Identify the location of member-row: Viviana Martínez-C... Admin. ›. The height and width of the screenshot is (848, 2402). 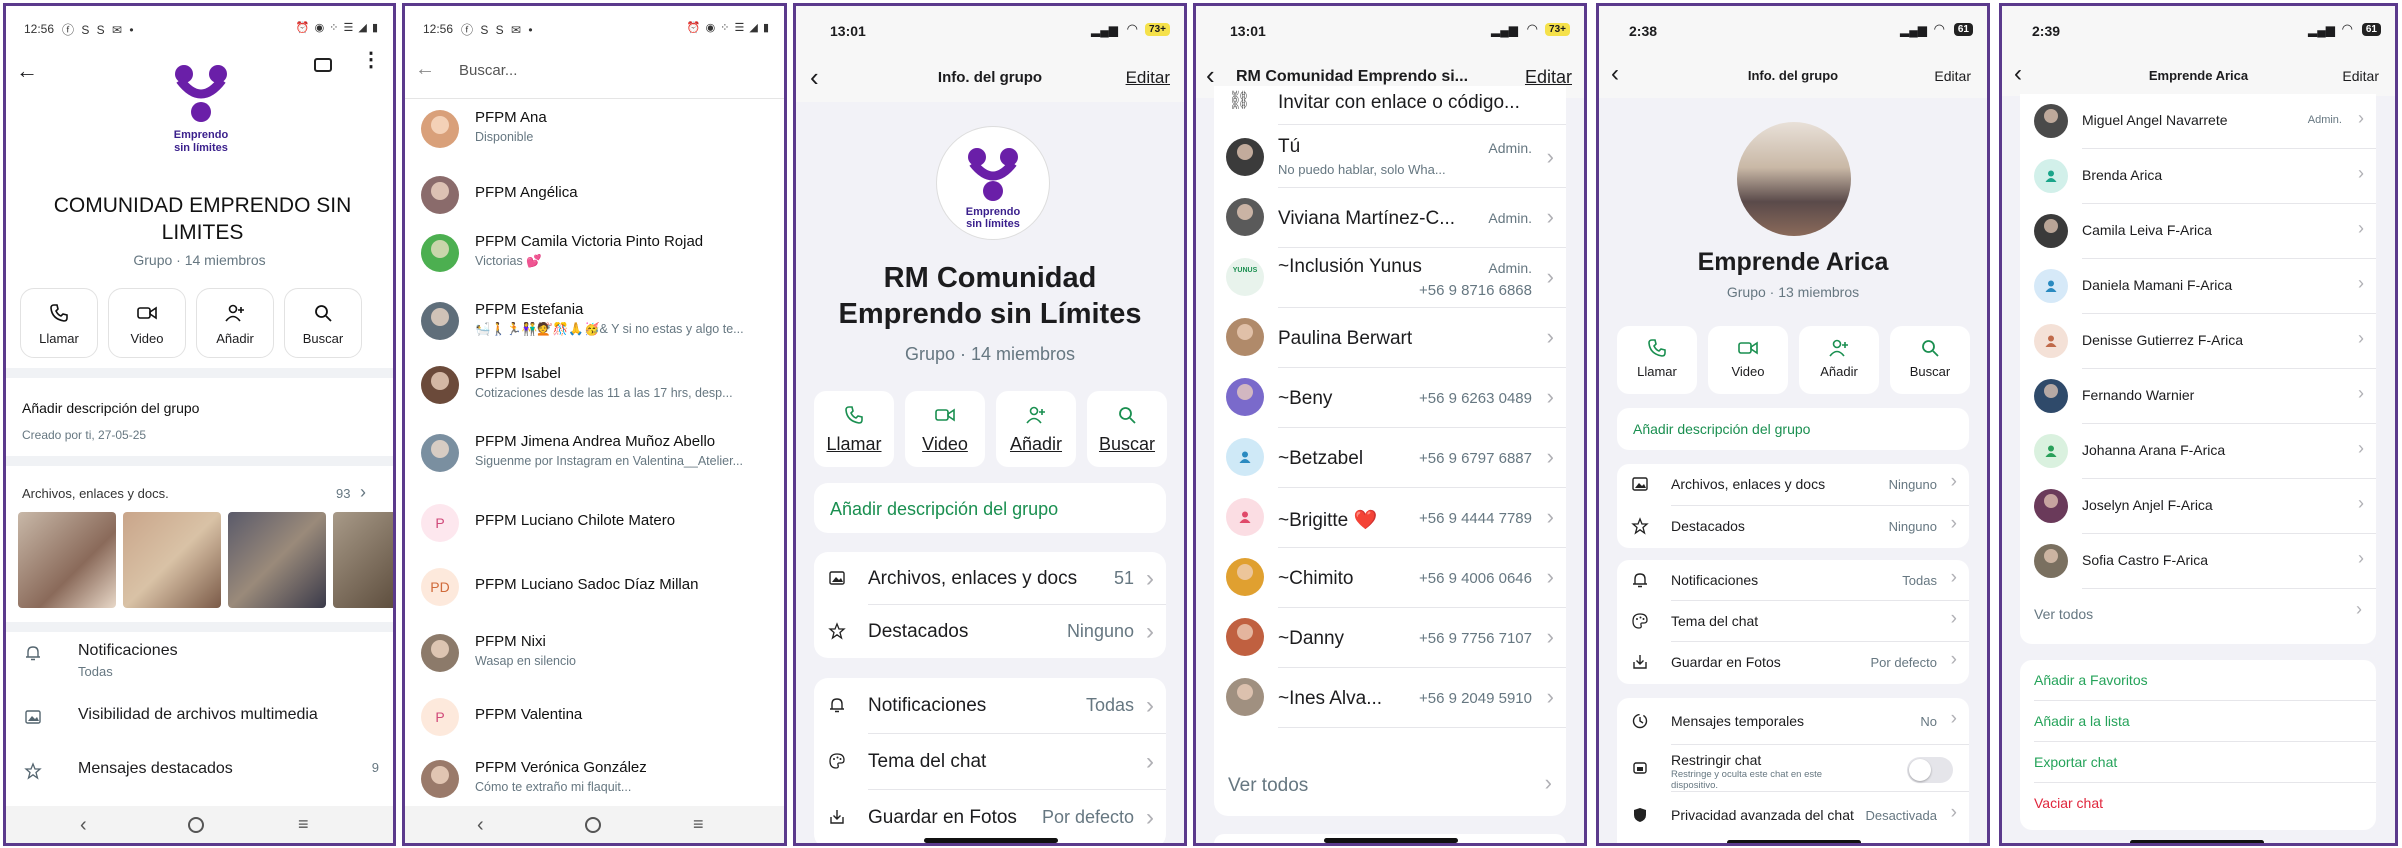
(1390, 218).